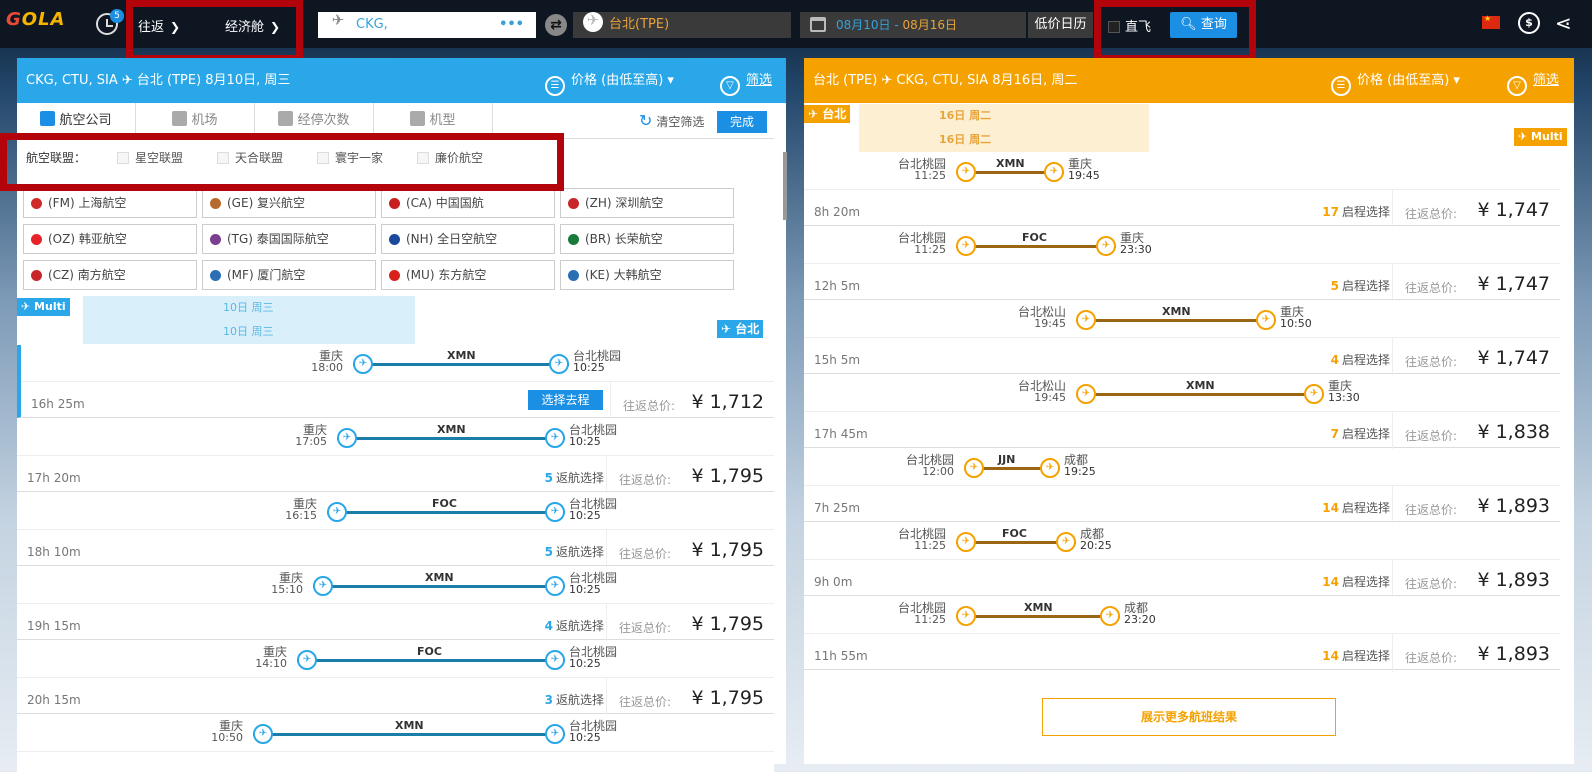 The image size is (1592, 772). I want to click on arrival-time: 10:25, so click(585, 737).